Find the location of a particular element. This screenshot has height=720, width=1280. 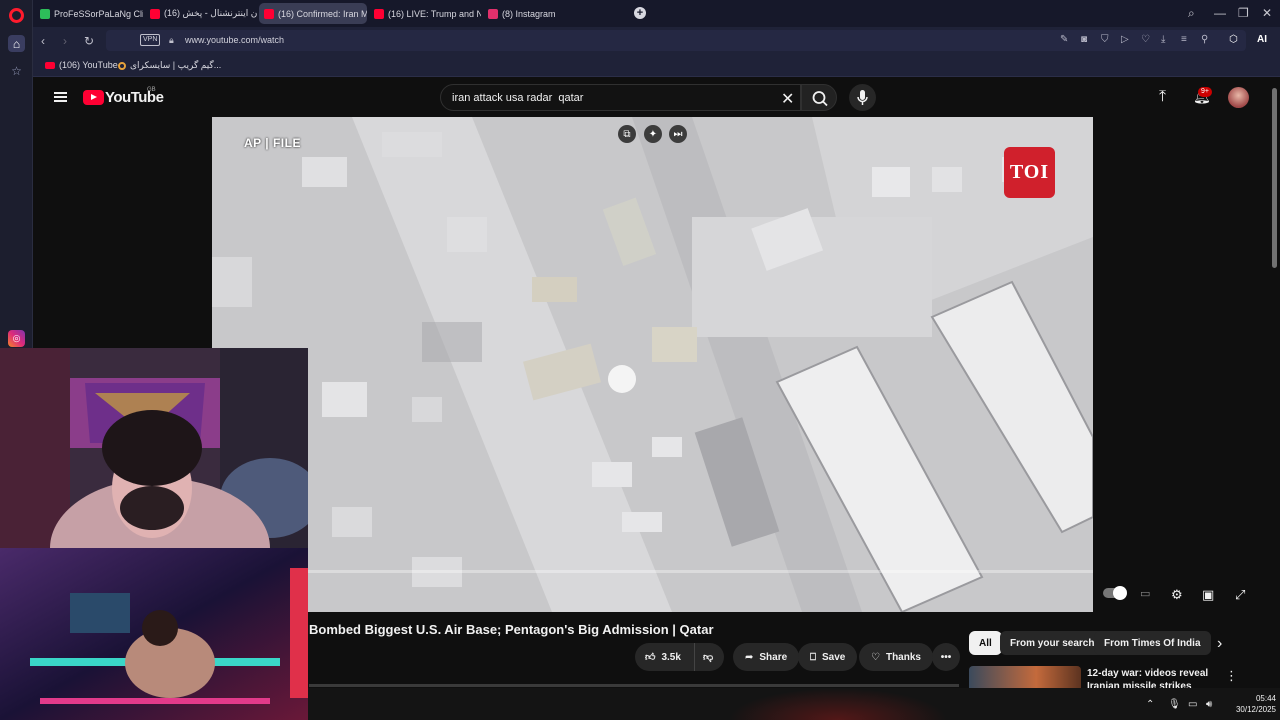

new-tab-button: + is located at coordinates (640, 13).